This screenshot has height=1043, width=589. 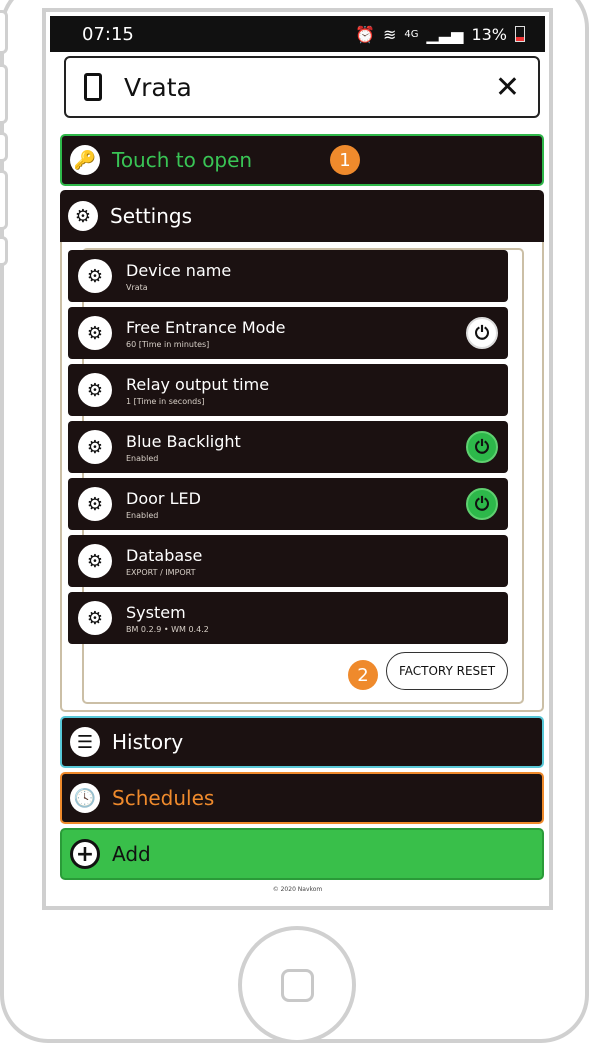 I want to click on callout-badge-2: 2, so click(x=363, y=675).